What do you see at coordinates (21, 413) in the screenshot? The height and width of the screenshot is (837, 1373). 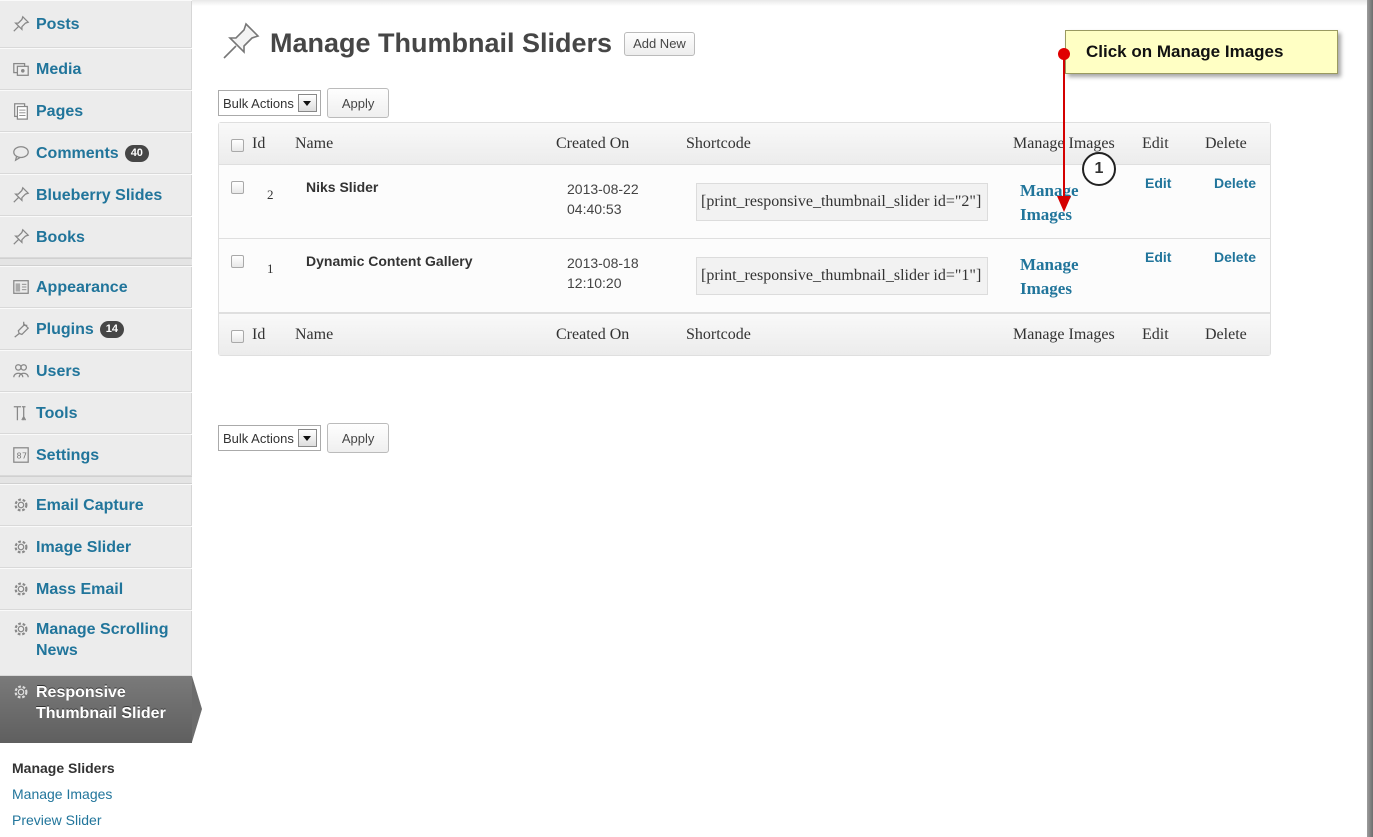 I see `tools-icon` at bounding box center [21, 413].